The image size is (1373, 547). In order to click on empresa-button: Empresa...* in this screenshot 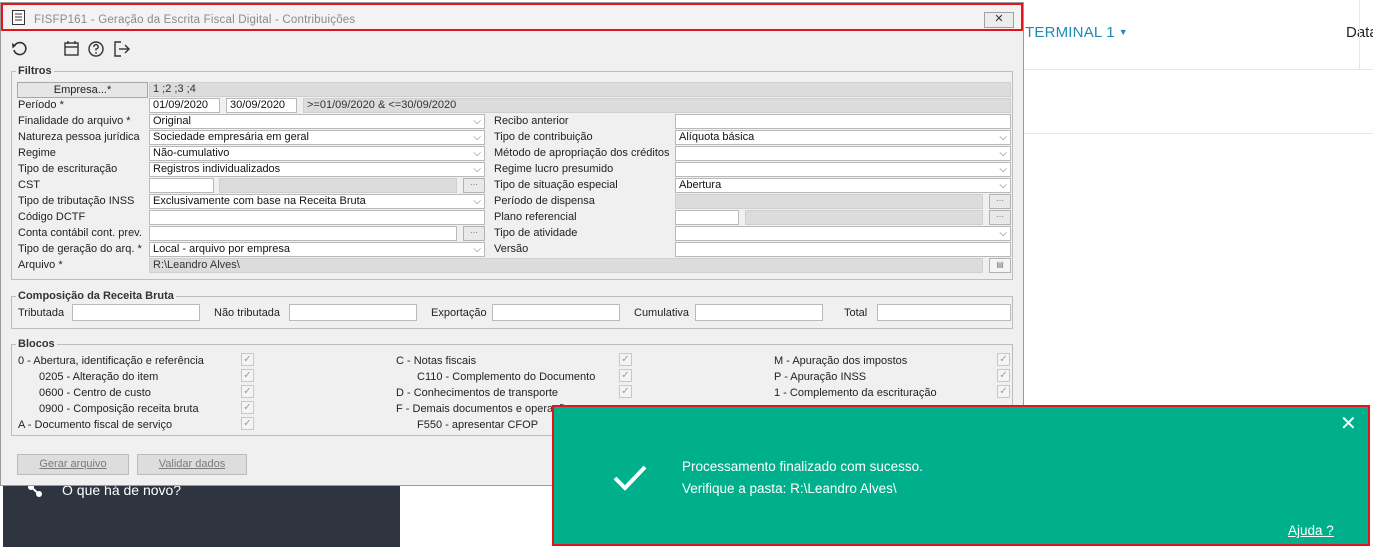, I will do `click(82, 90)`.